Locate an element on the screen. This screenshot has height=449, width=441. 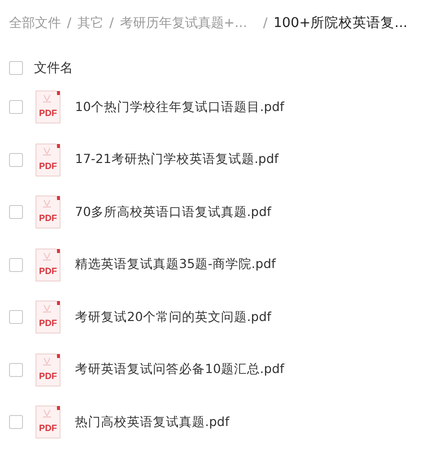
column-header: 文件名 is located at coordinates (53, 68).